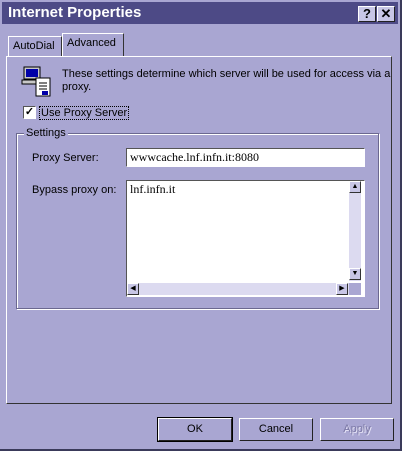 The image size is (405, 453). Describe the element at coordinates (386, 14) in the screenshot. I see `close-button: ✕` at that location.